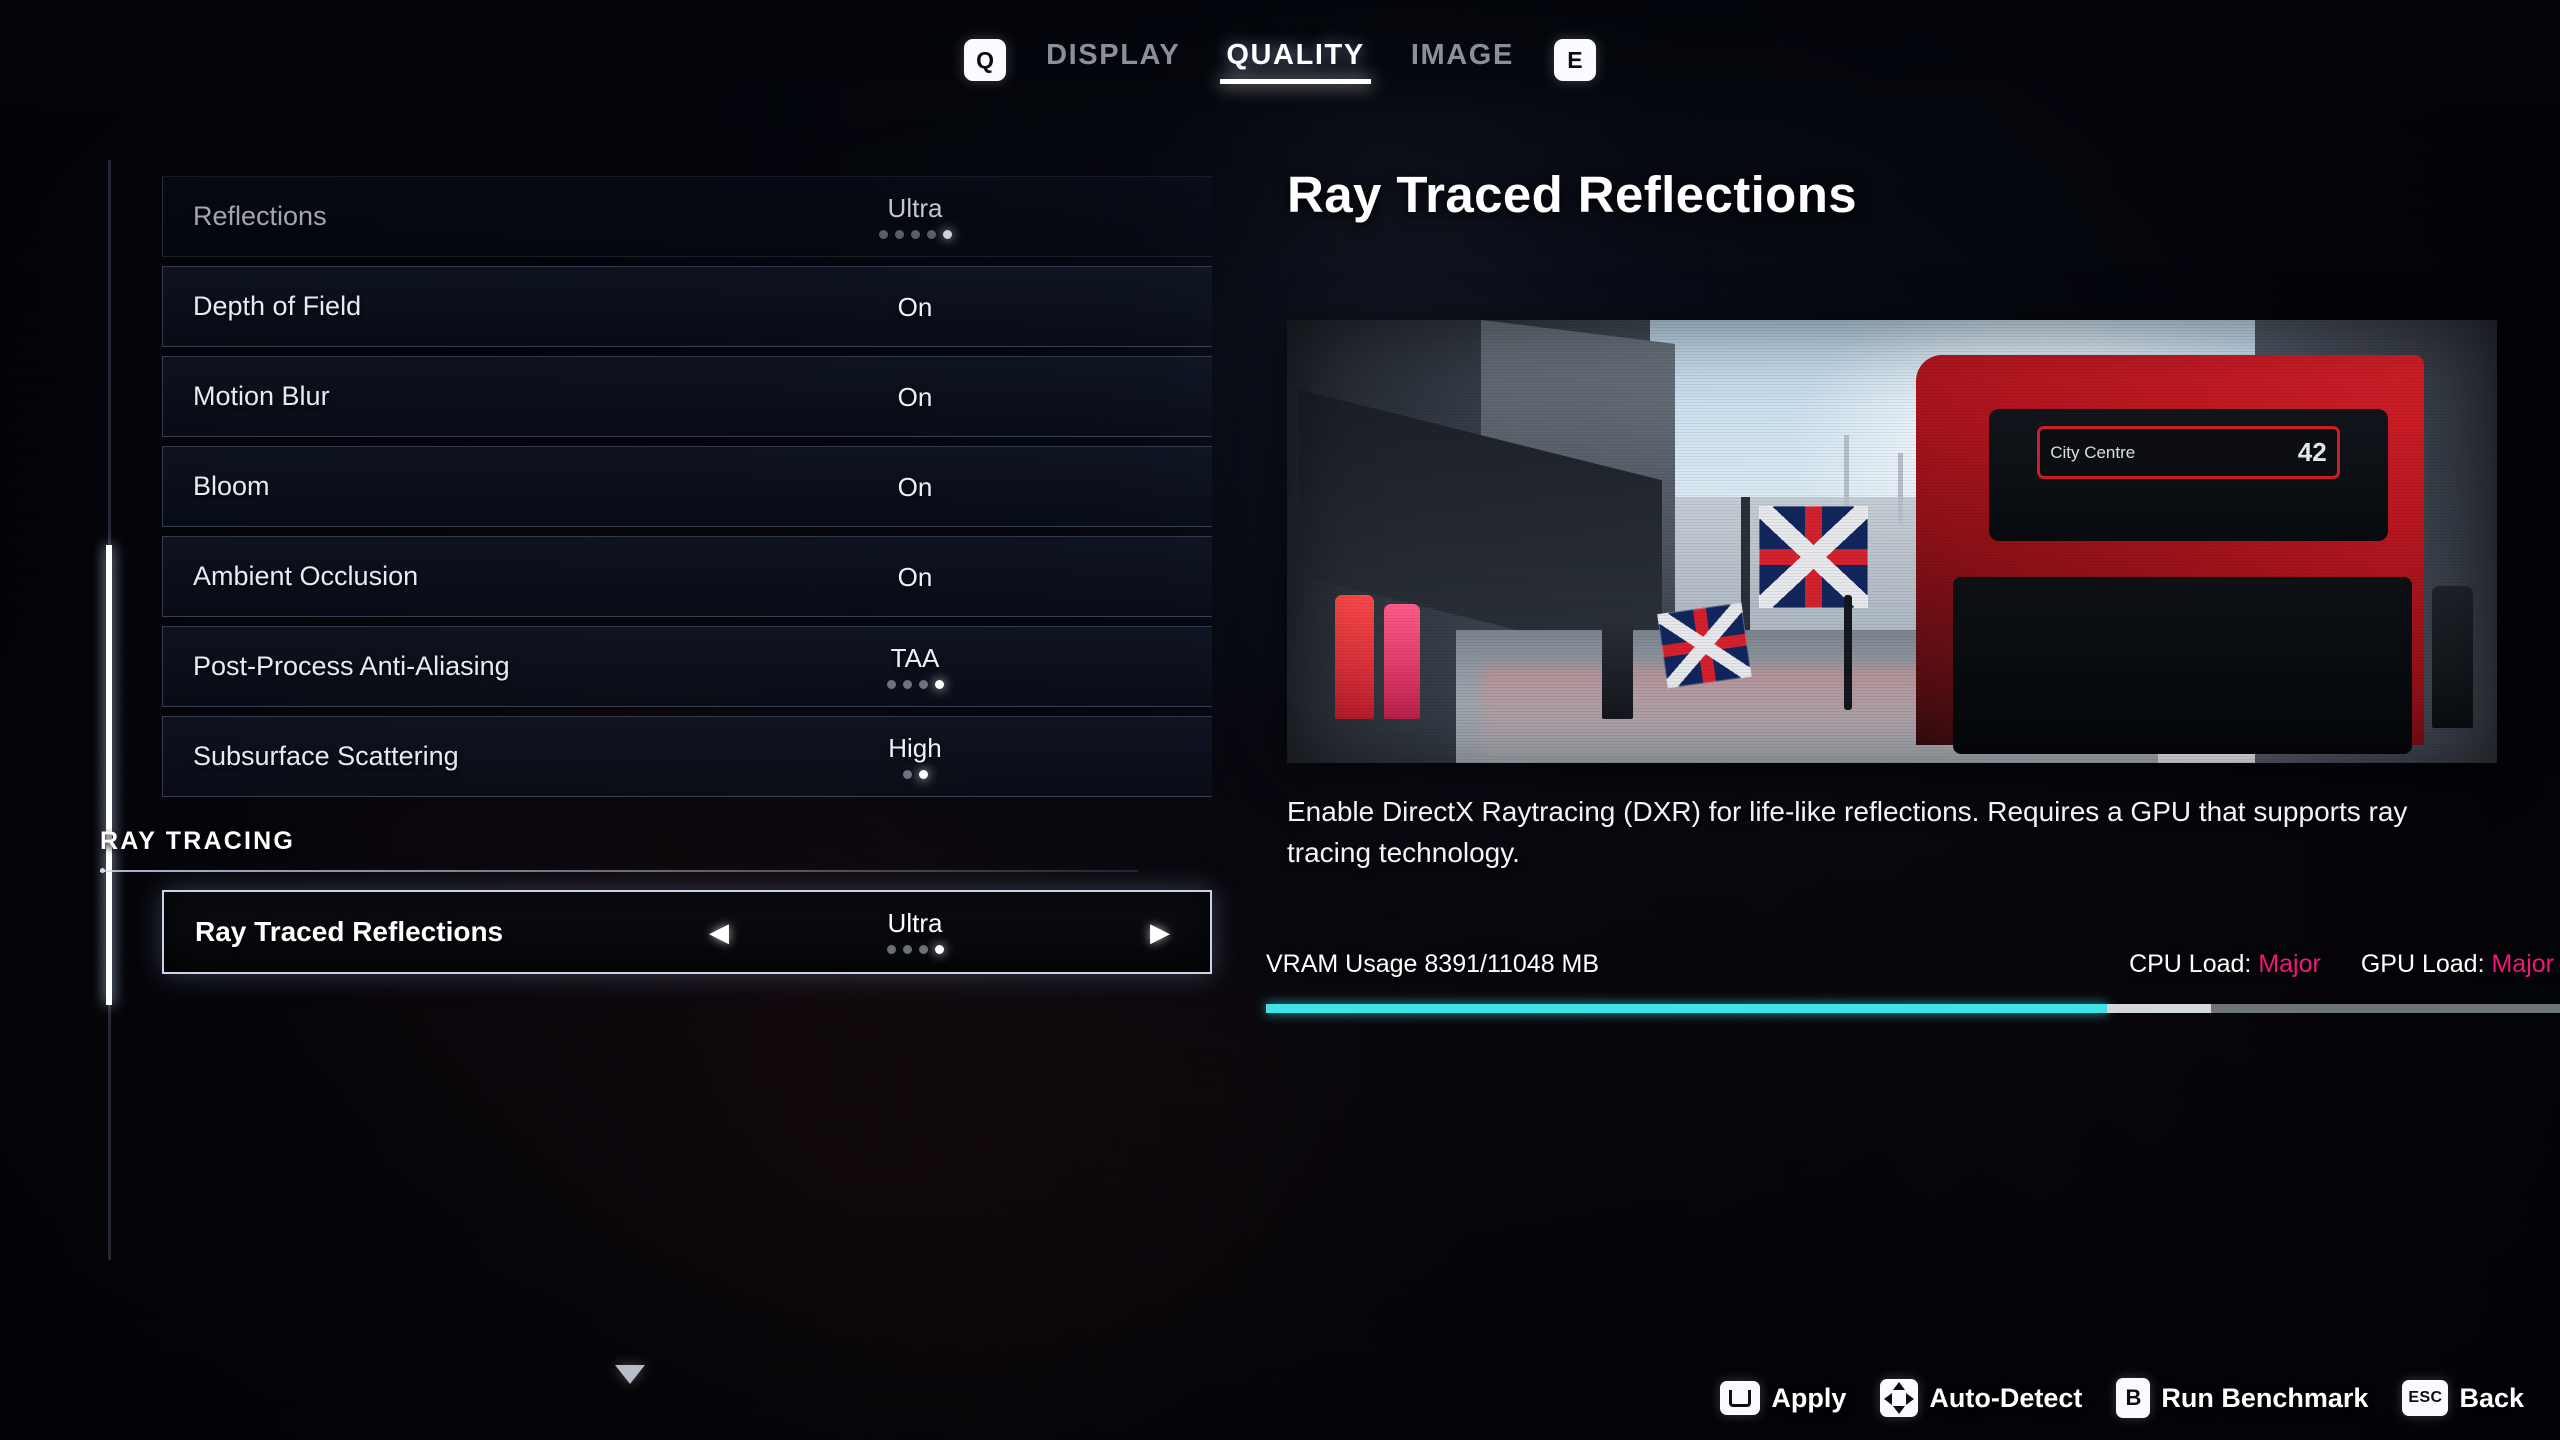  I want to click on b-key-icon: B, so click(2133, 1398).